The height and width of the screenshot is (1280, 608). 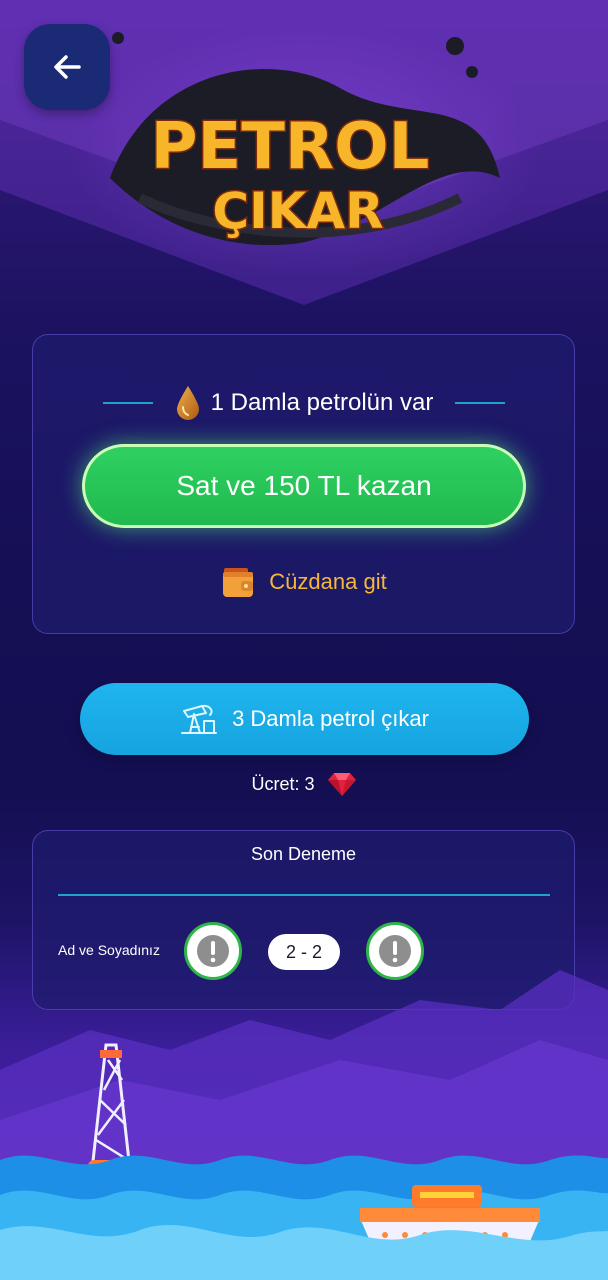 I want to click on go-to-wallet-link: Cüzdana git, so click(x=304, y=582).